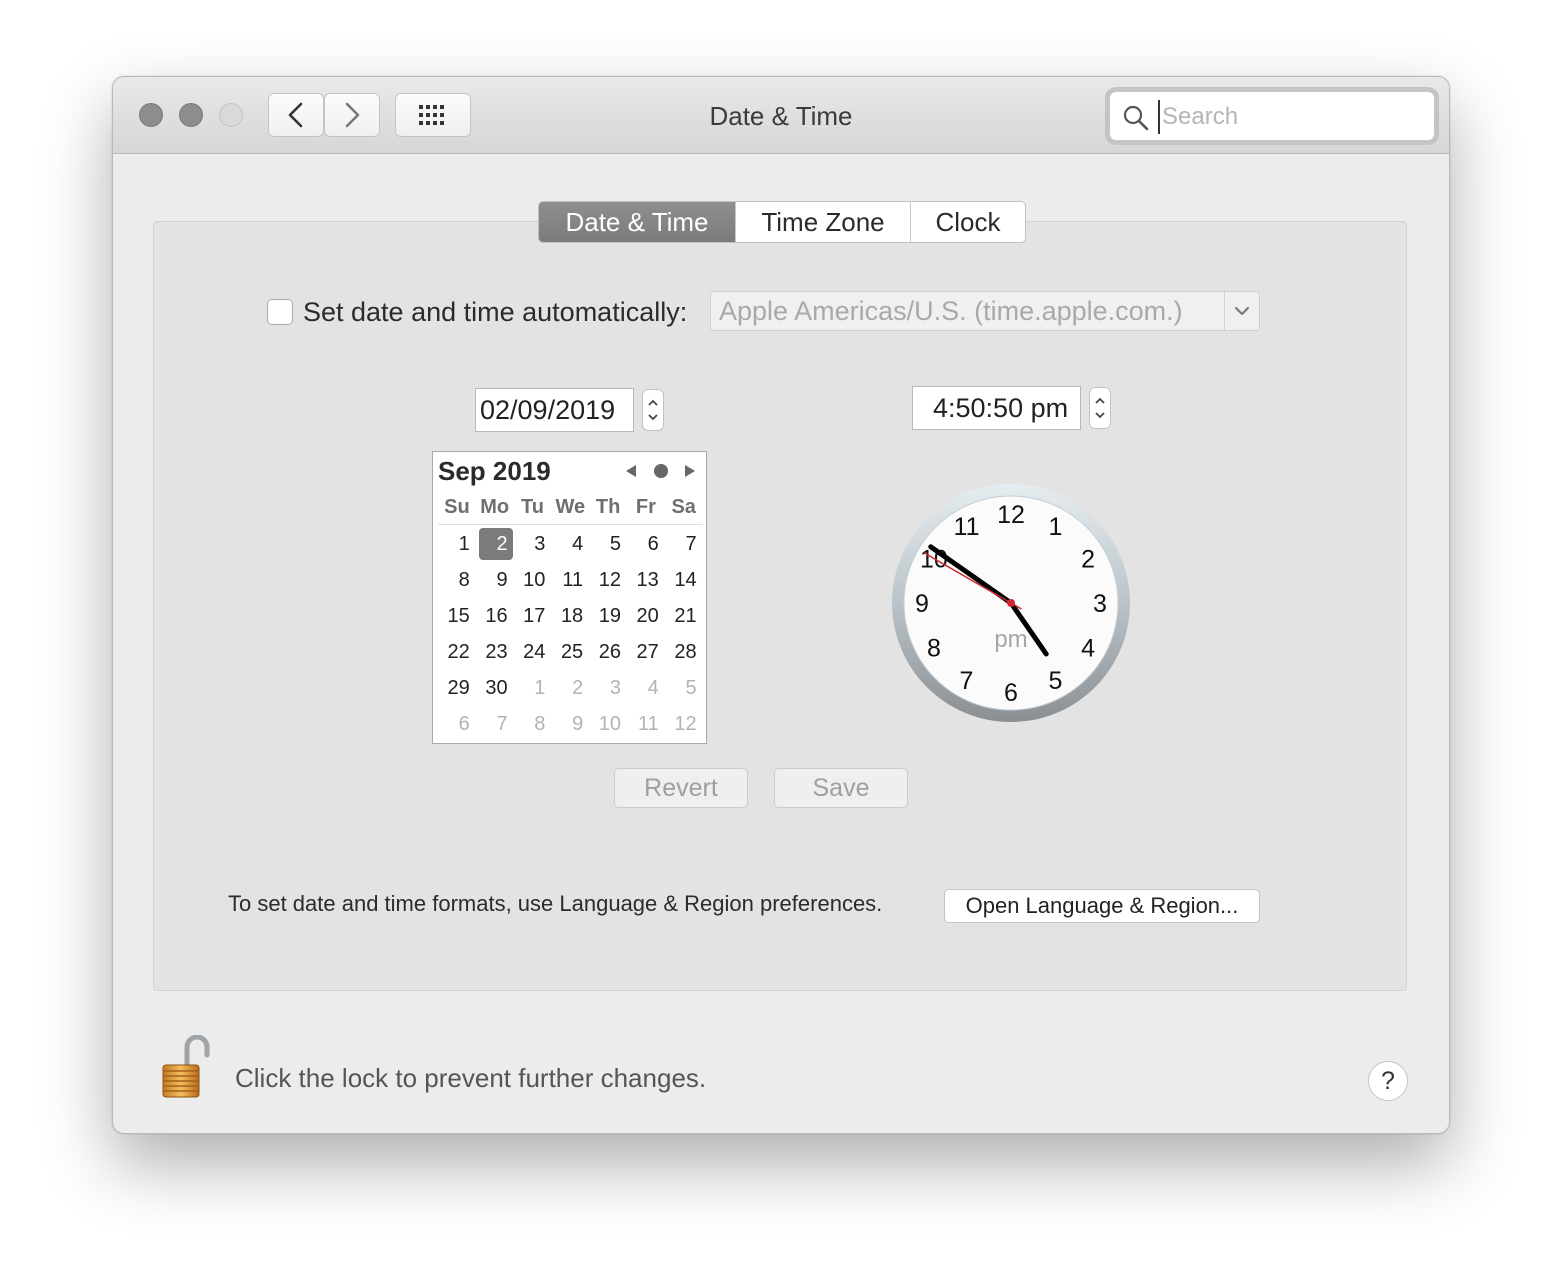  What do you see at coordinates (570, 507) in the screenshot?
I see `weekday-label: We` at bounding box center [570, 507].